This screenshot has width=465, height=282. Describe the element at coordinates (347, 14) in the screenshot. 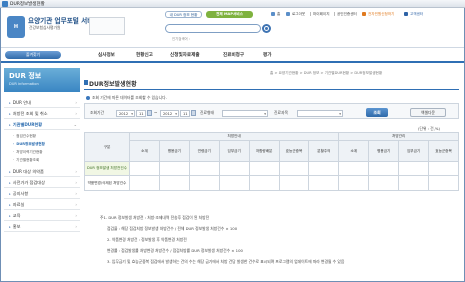

I see `util-cert-center: 공인인증센터` at that location.